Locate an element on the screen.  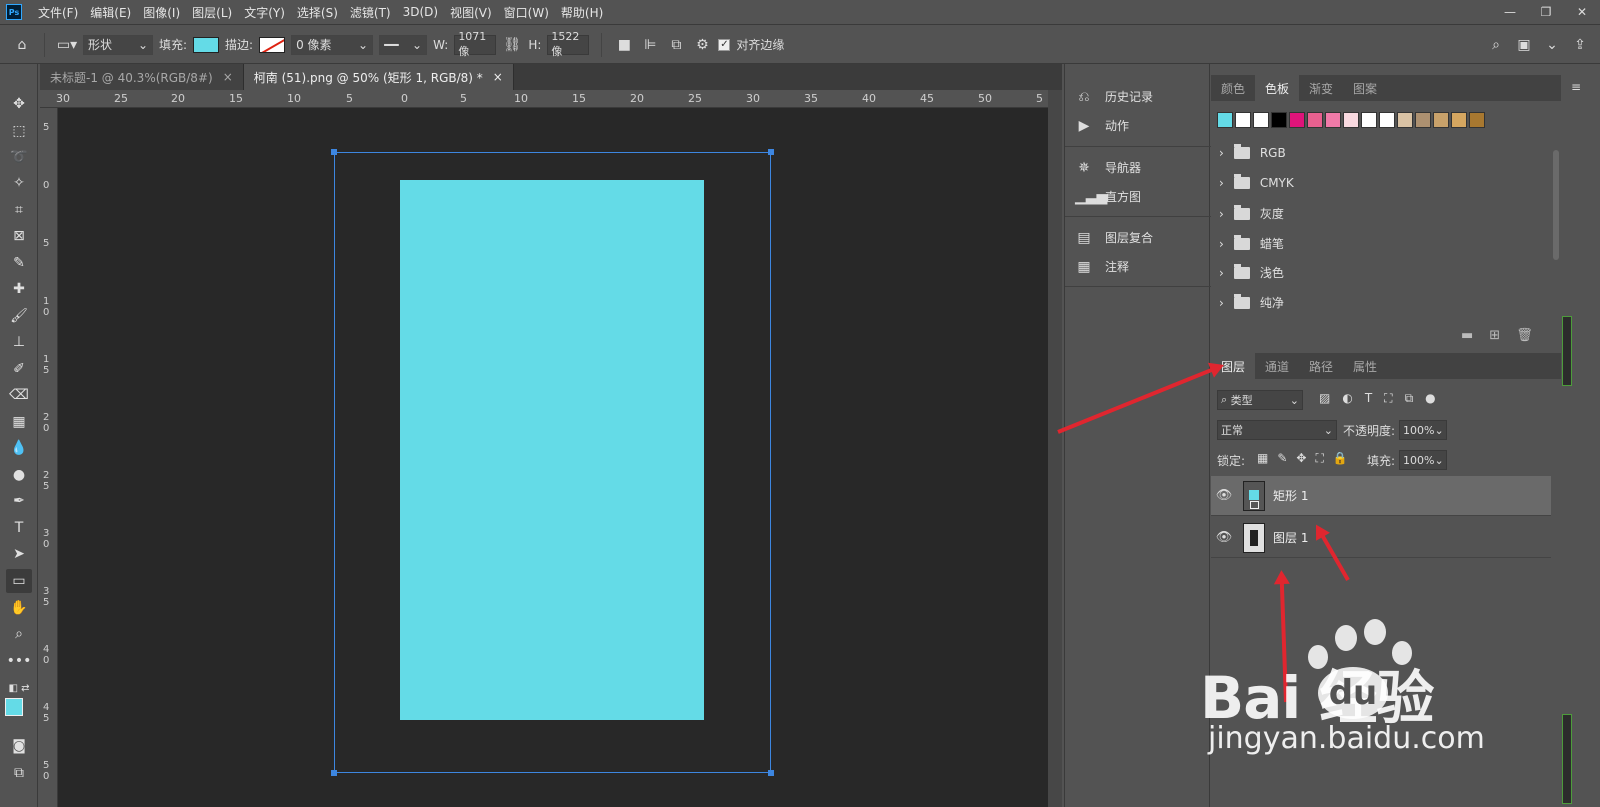
panel-actions: ▶ 动作 is located at coordinates (1102, 125).